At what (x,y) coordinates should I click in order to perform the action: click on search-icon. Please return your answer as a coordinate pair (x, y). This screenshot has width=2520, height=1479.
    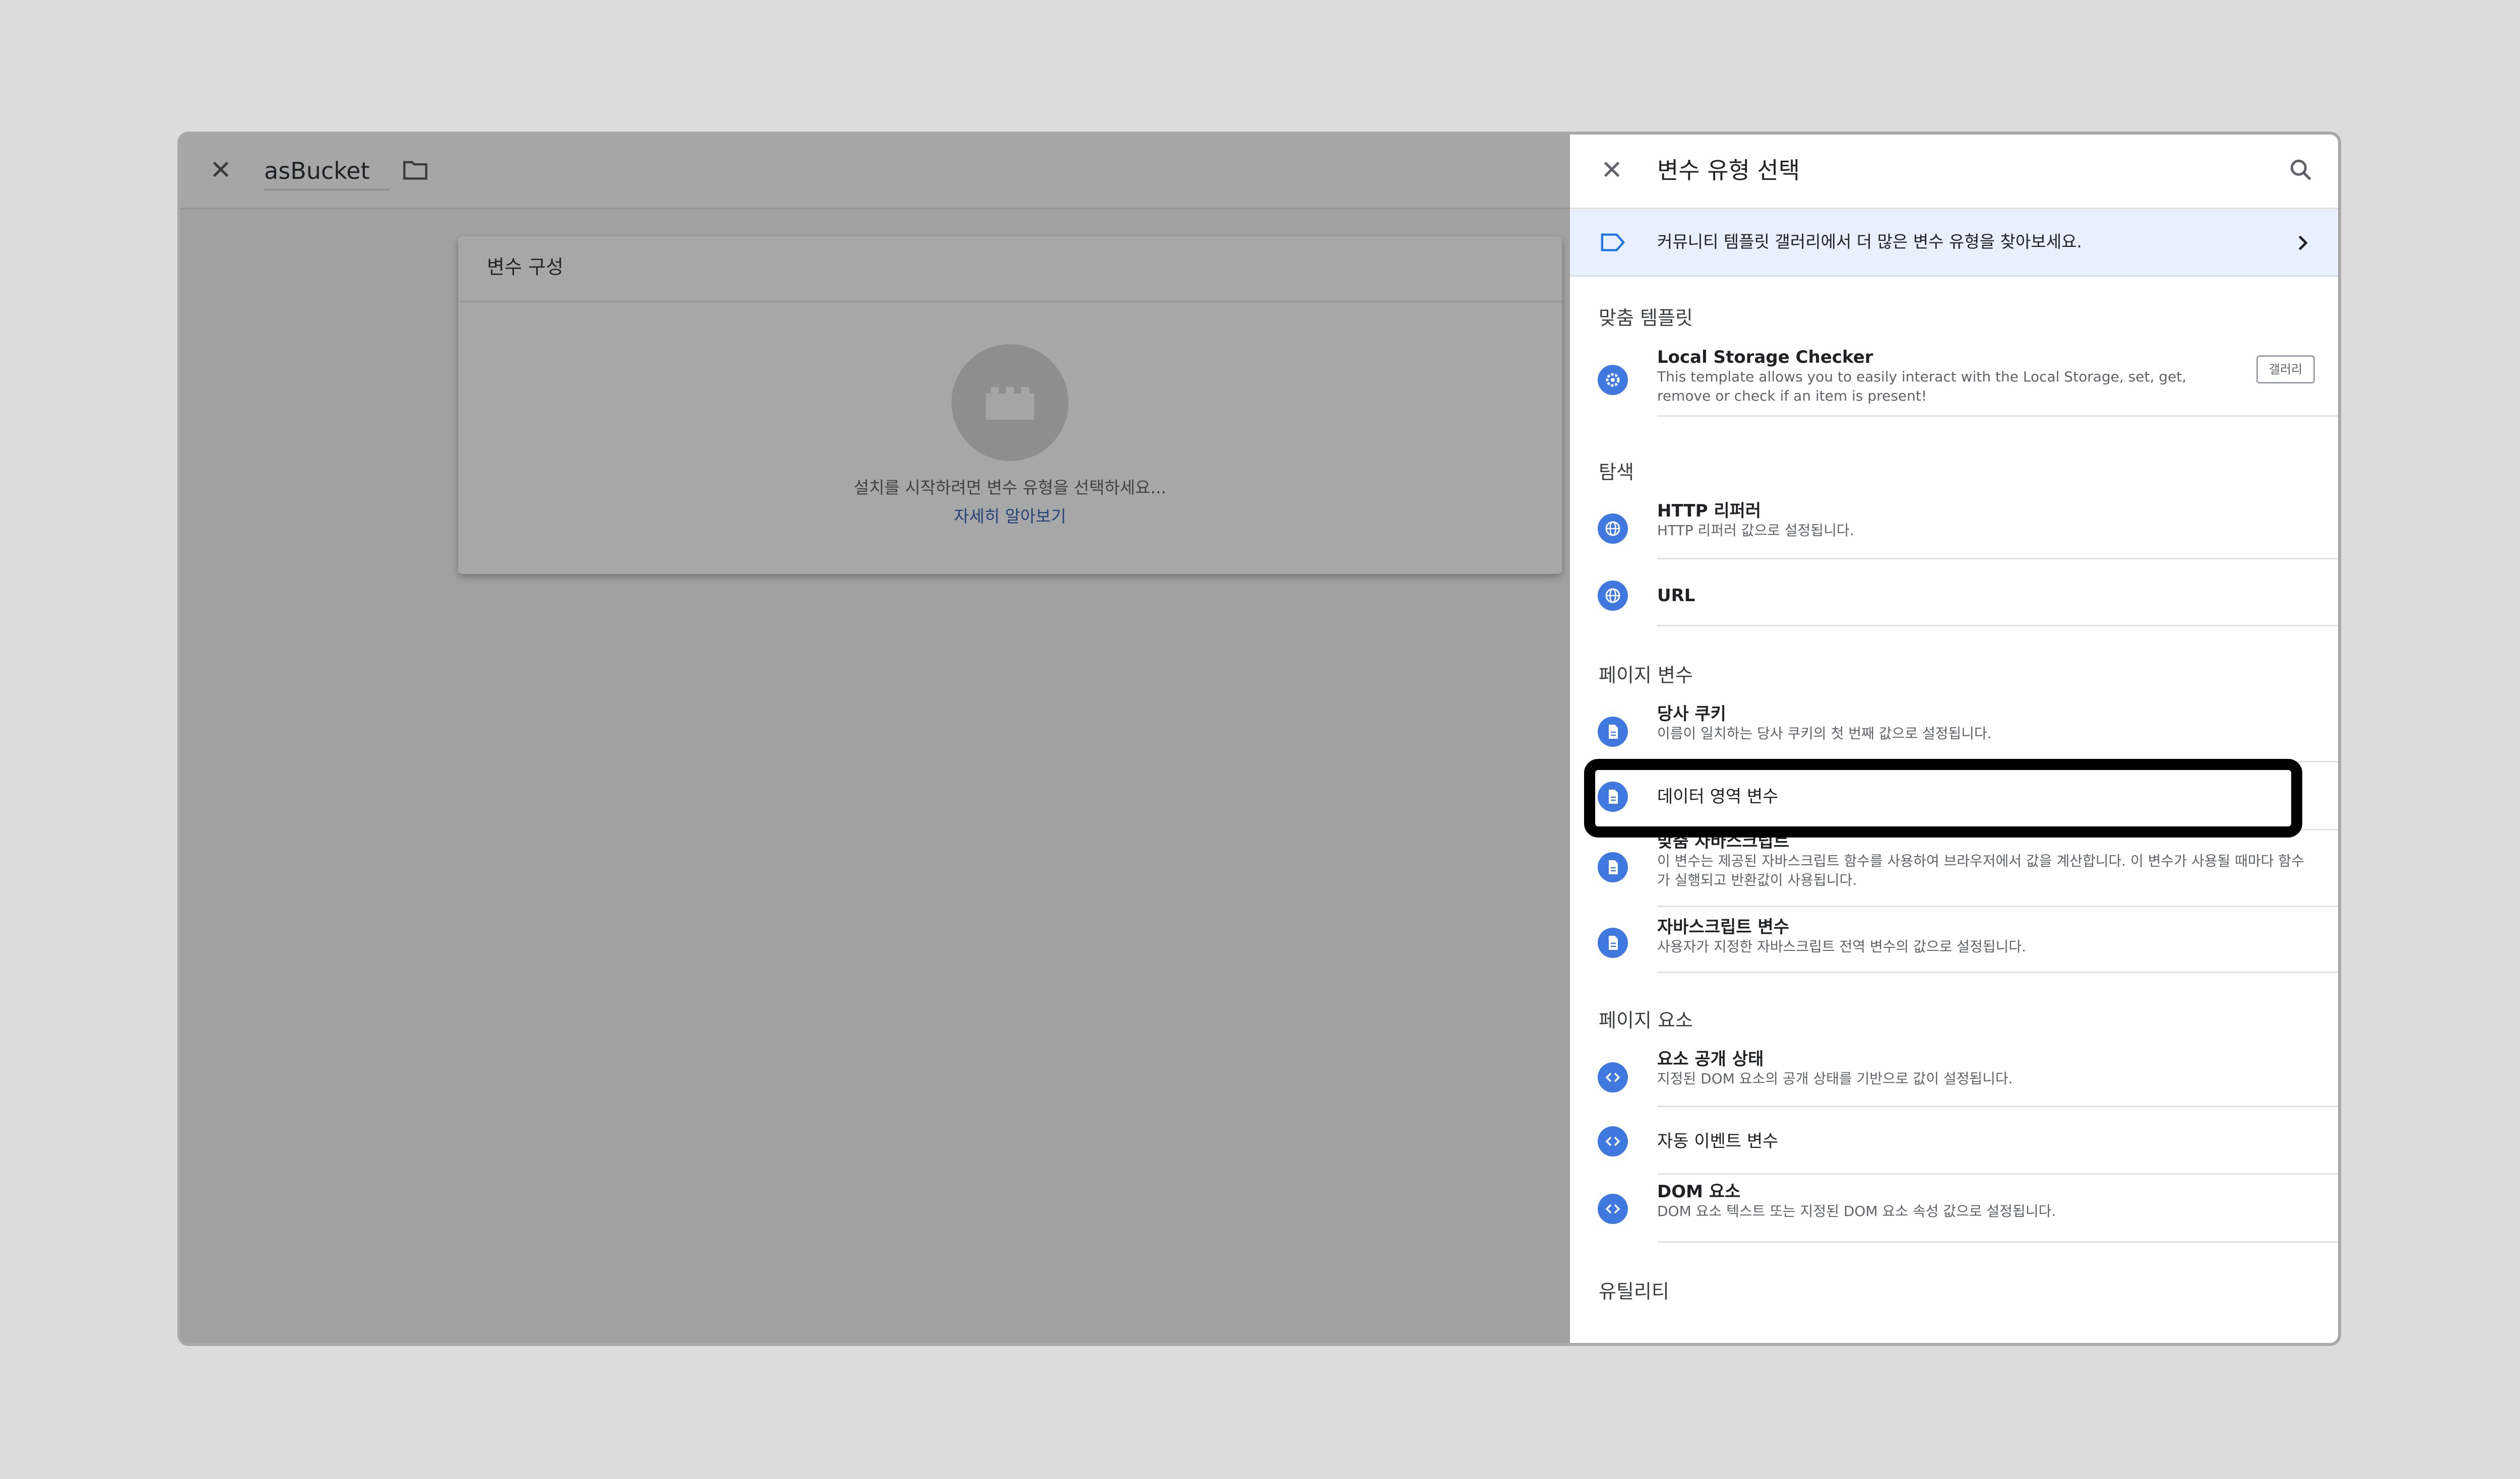
    Looking at the image, I should click on (2300, 169).